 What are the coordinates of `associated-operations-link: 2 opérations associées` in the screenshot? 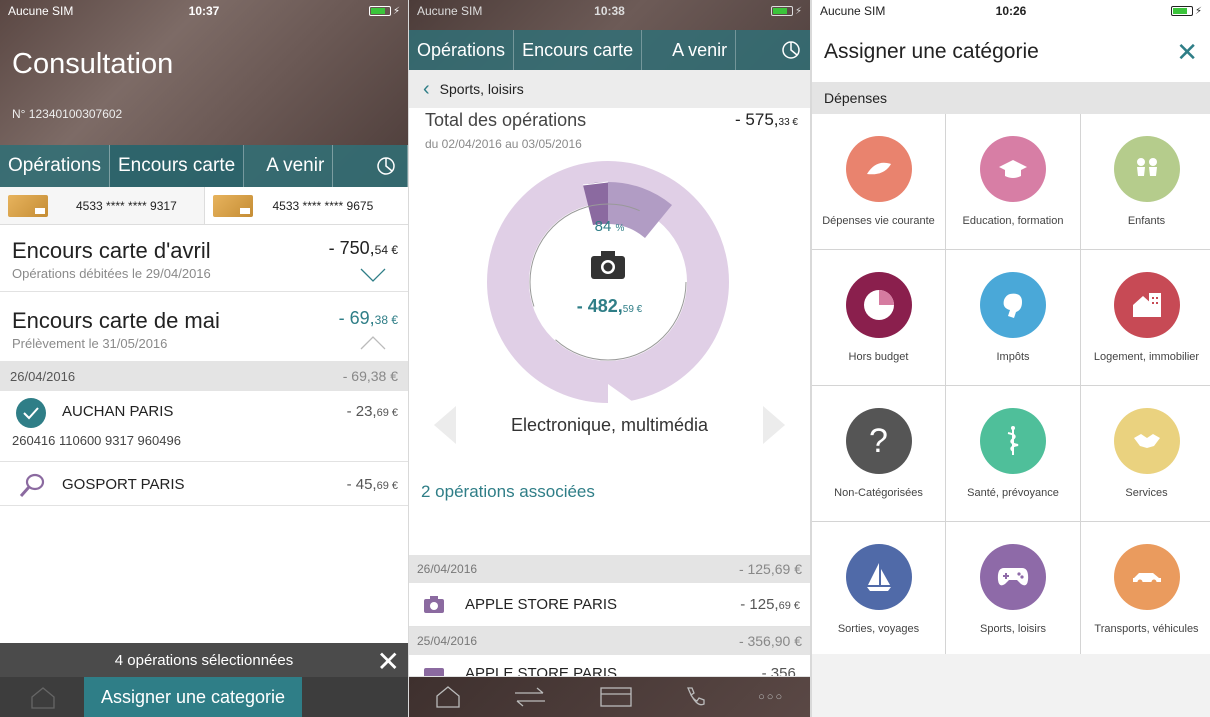 It's located at (508, 492).